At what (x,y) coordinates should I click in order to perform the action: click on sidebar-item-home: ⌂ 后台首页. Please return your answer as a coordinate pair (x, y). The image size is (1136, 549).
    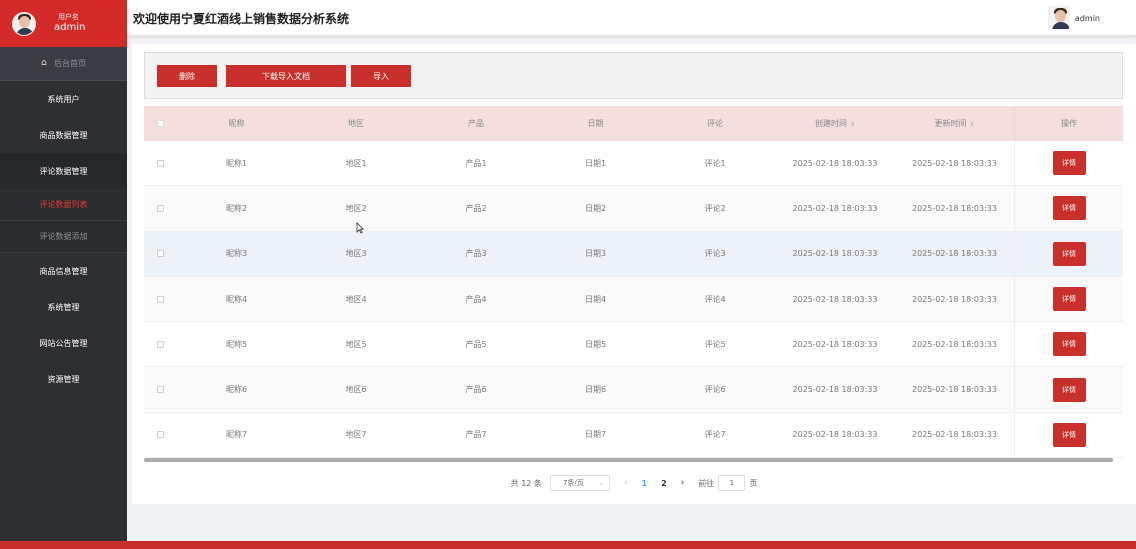
    Looking at the image, I should click on (63, 64).